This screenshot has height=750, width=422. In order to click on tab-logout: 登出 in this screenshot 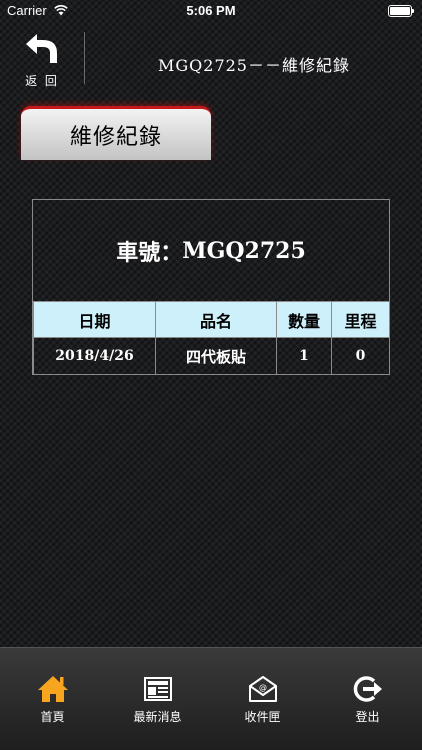, I will do `click(367, 688)`.